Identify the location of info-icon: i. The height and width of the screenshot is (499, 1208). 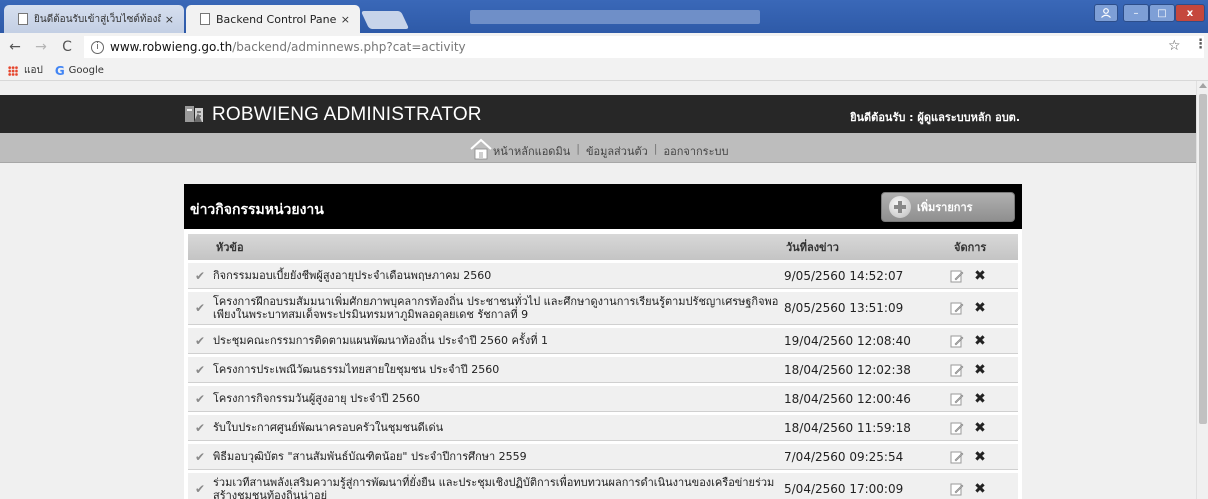
(97, 47).